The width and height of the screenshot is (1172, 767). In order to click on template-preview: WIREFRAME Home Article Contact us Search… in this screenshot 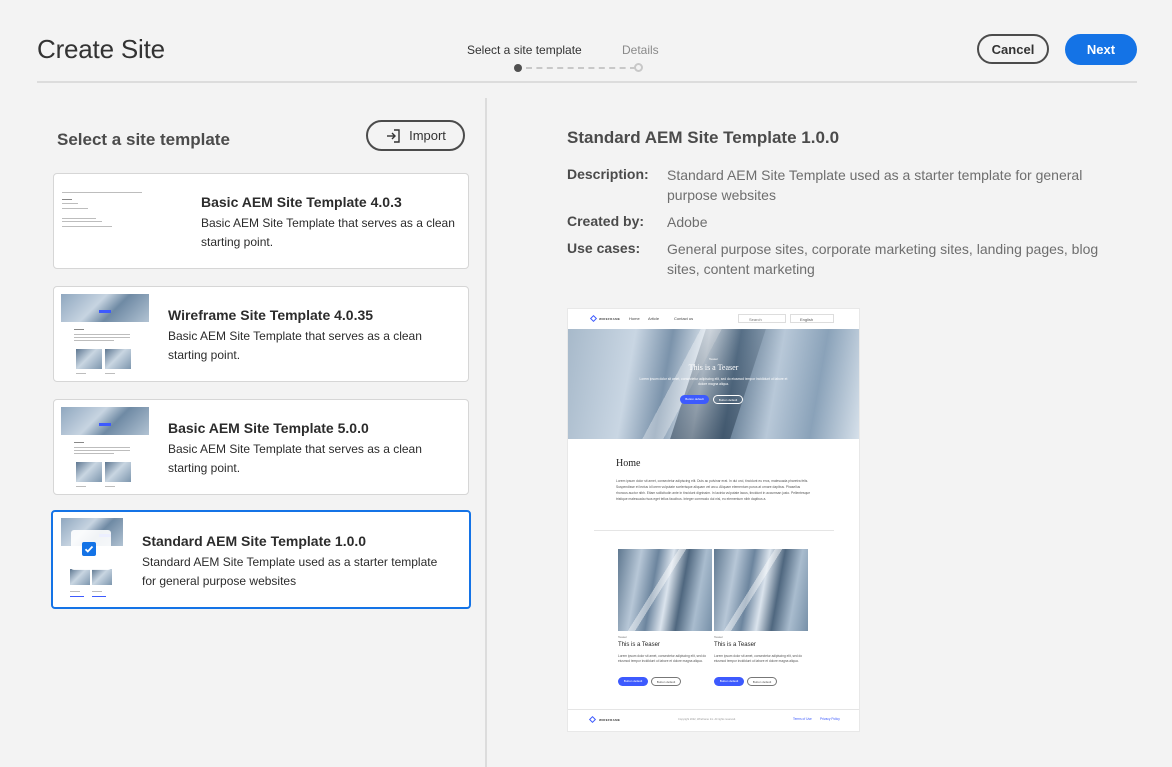, I will do `click(713, 520)`.